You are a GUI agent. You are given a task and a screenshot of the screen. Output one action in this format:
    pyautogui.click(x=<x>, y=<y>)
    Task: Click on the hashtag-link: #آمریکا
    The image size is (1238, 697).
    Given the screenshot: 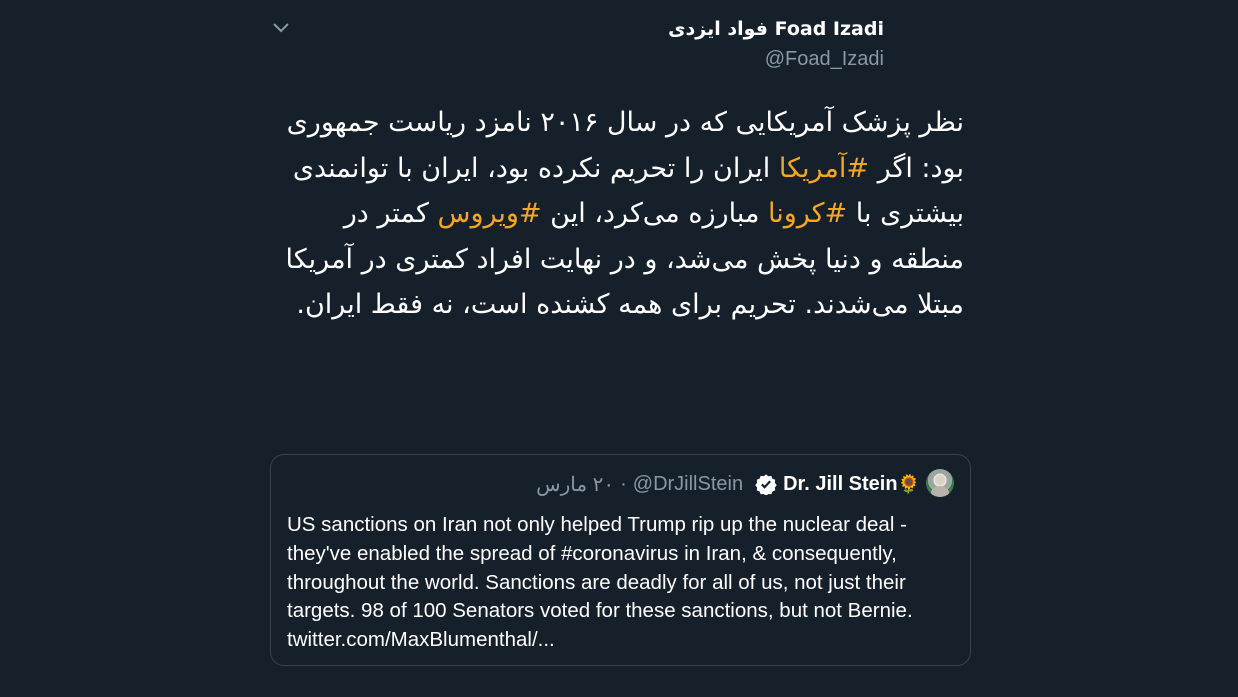 What is the action you would take?
    pyautogui.click(x=824, y=168)
    